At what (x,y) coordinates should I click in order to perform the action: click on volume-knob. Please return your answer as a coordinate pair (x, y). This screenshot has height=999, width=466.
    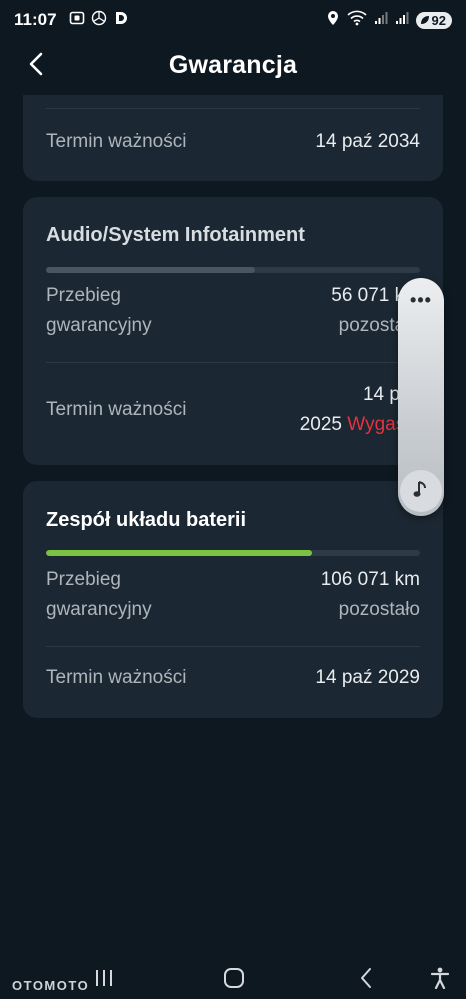
    Looking at the image, I should click on (421, 491).